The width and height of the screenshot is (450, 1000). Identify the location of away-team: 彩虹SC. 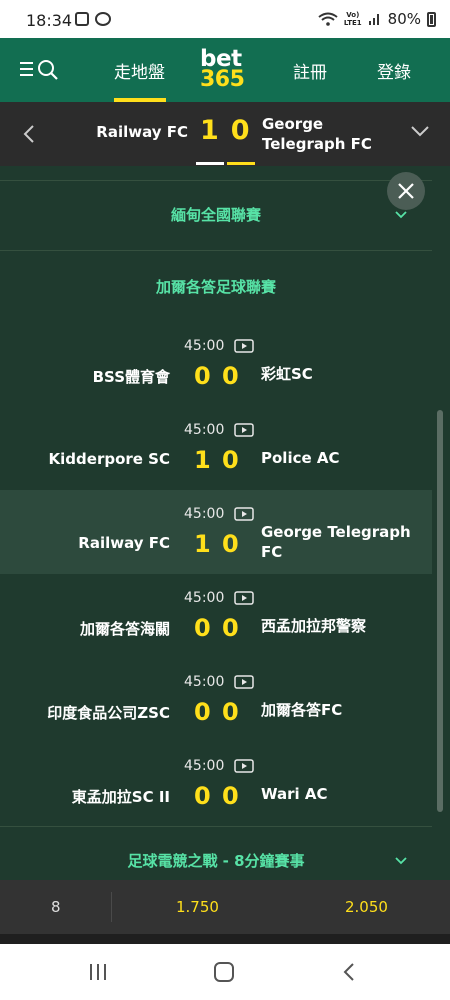
(287, 374).